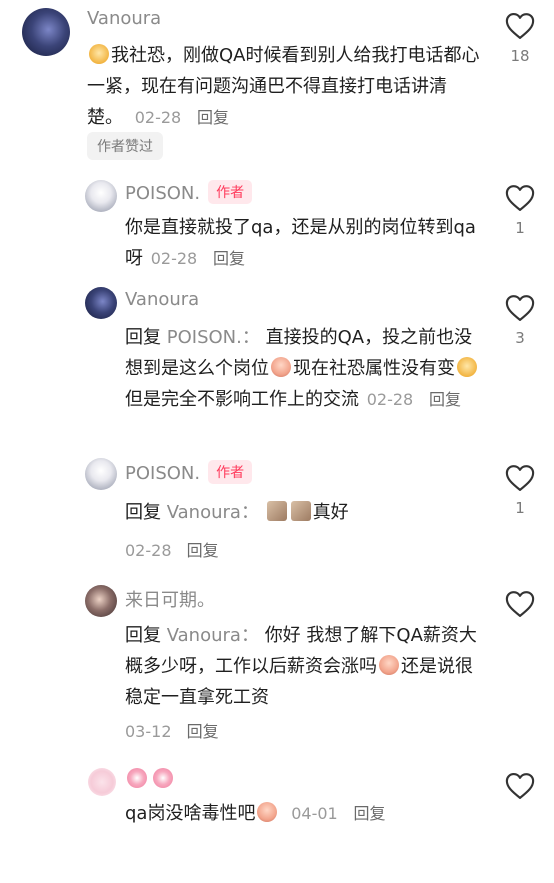 This screenshot has height=883, width=554. Describe the element at coordinates (330, 512) in the screenshot. I see `comment-text-content: 真好` at that location.